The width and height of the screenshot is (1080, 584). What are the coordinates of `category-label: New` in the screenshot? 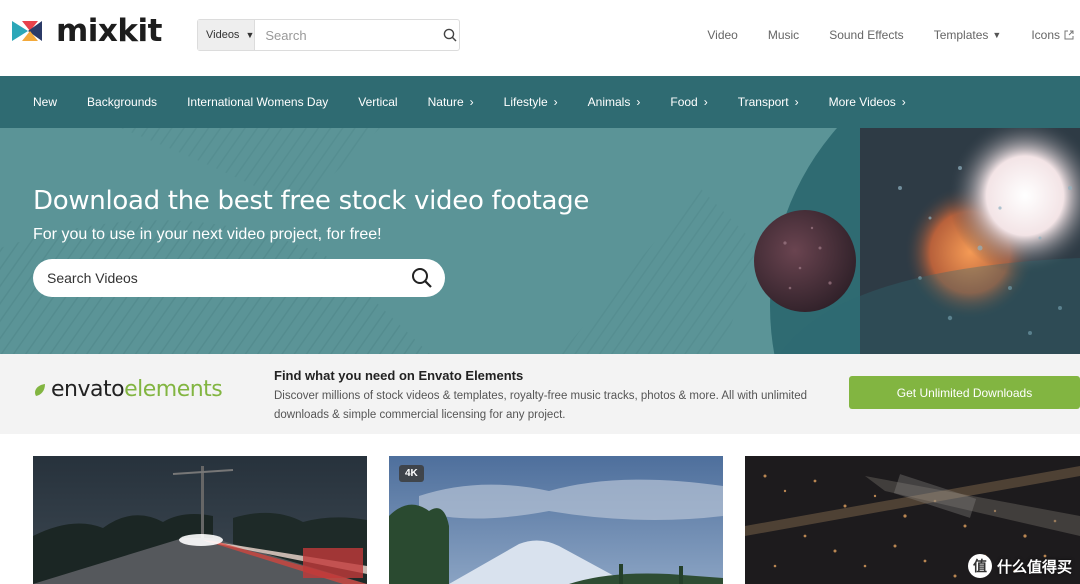 It's located at (45, 102).